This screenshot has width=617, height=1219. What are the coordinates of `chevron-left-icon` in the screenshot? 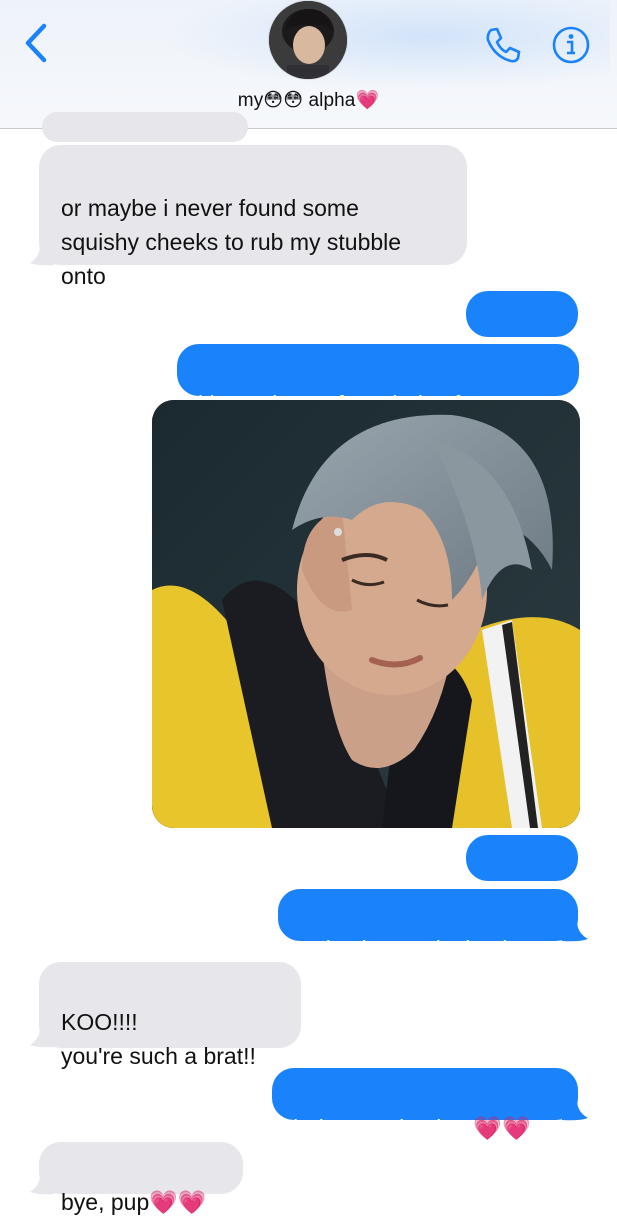 It's located at (36, 43).